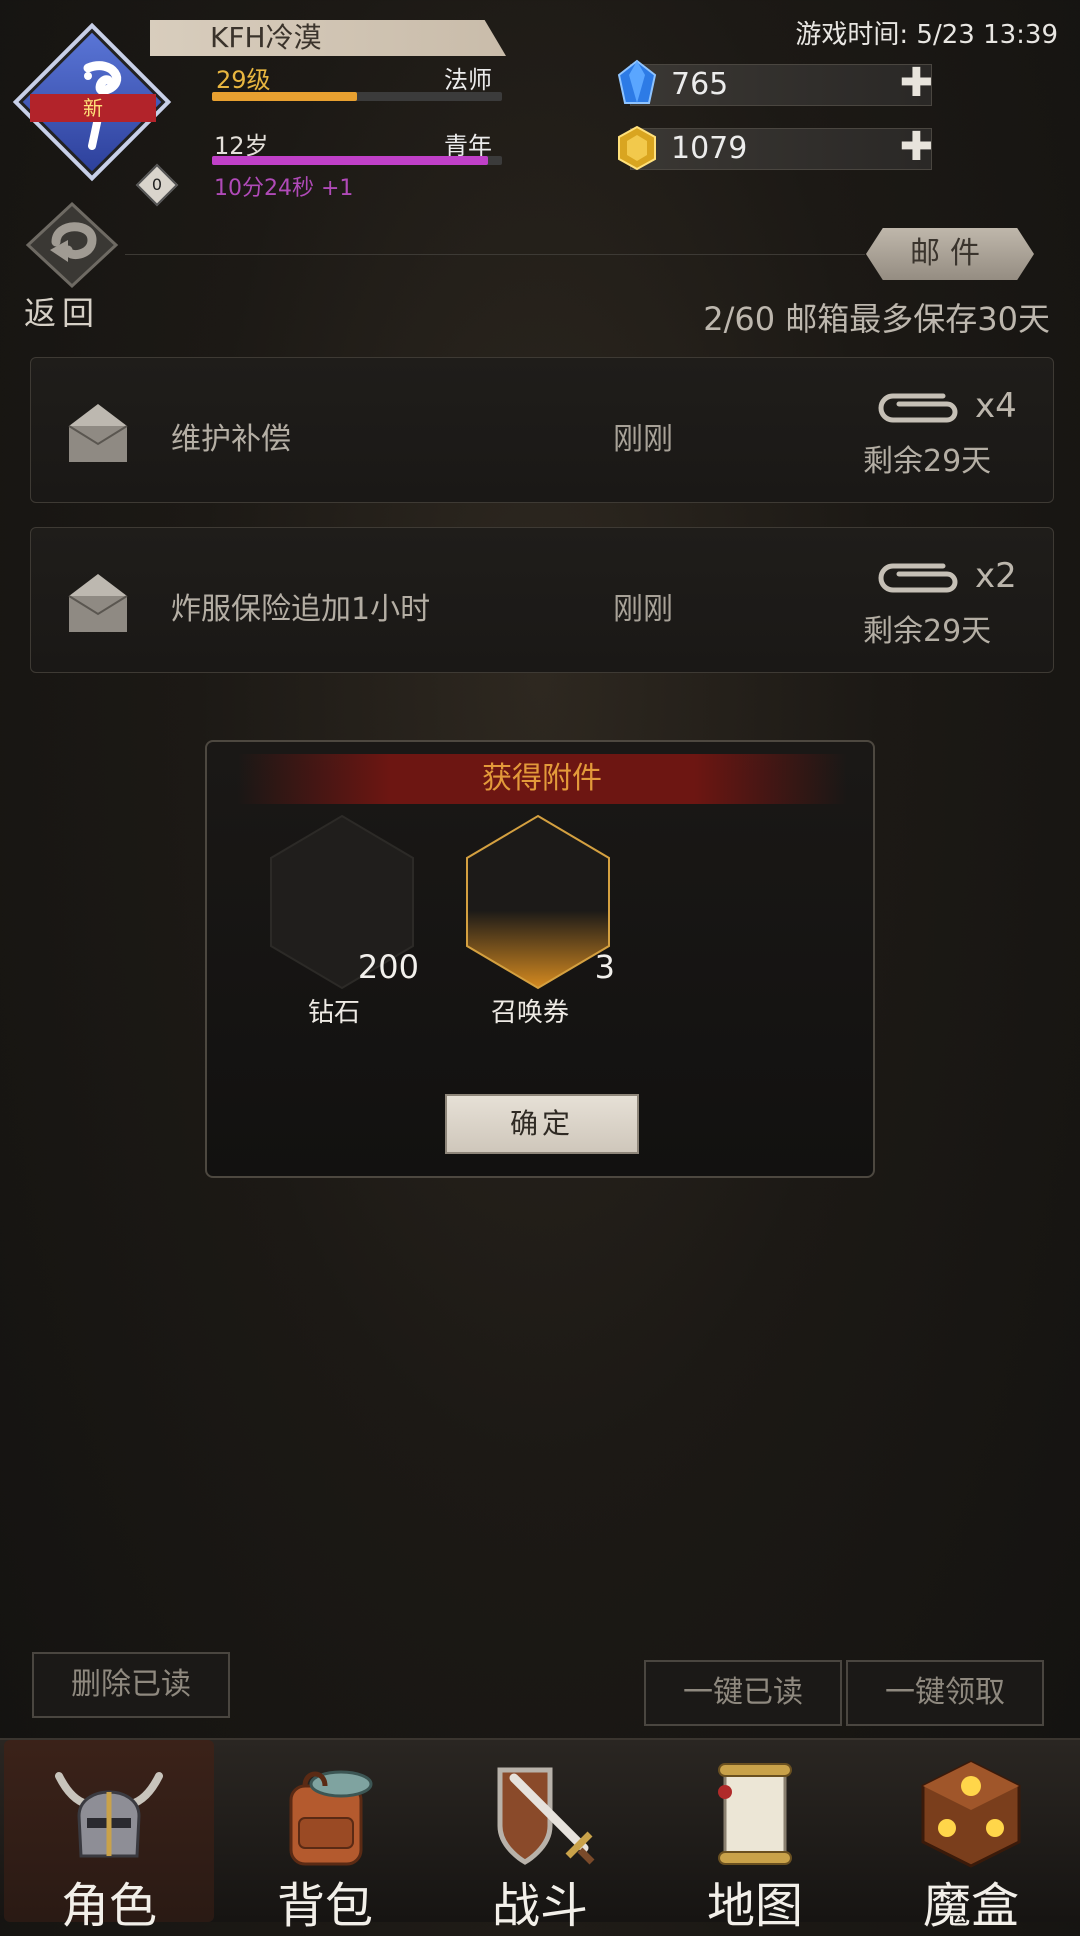  Describe the element at coordinates (637, 81) in the screenshot. I see `diamond-icon` at that location.